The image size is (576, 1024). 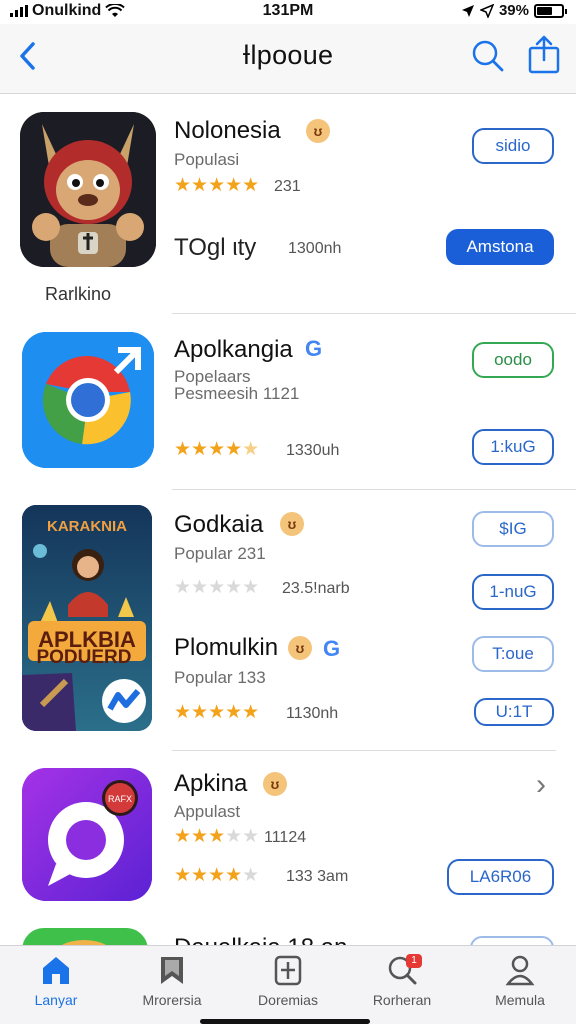 I want to click on app-subtitle: Populasi, so click(x=207, y=159).